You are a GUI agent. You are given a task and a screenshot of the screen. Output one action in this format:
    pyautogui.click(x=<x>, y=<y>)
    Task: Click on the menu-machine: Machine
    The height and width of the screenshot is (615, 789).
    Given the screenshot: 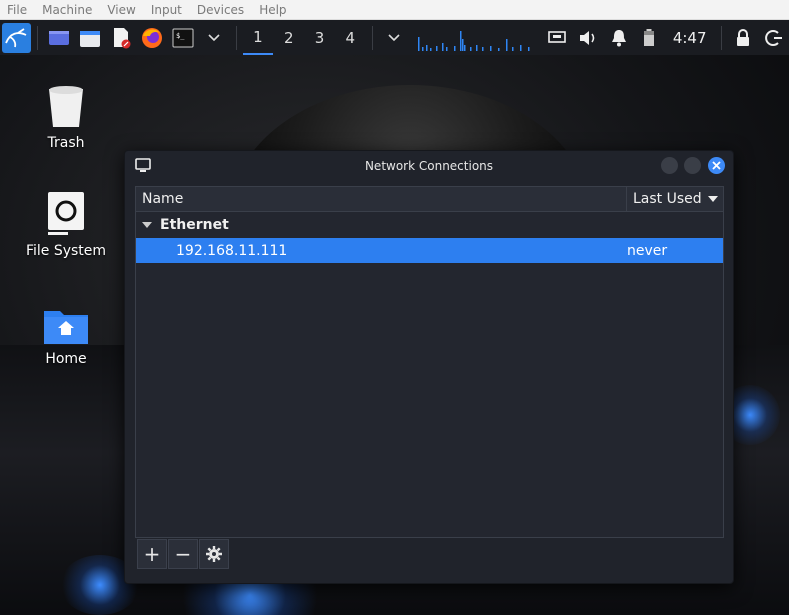 What is the action you would take?
    pyautogui.click(x=67, y=10)
    